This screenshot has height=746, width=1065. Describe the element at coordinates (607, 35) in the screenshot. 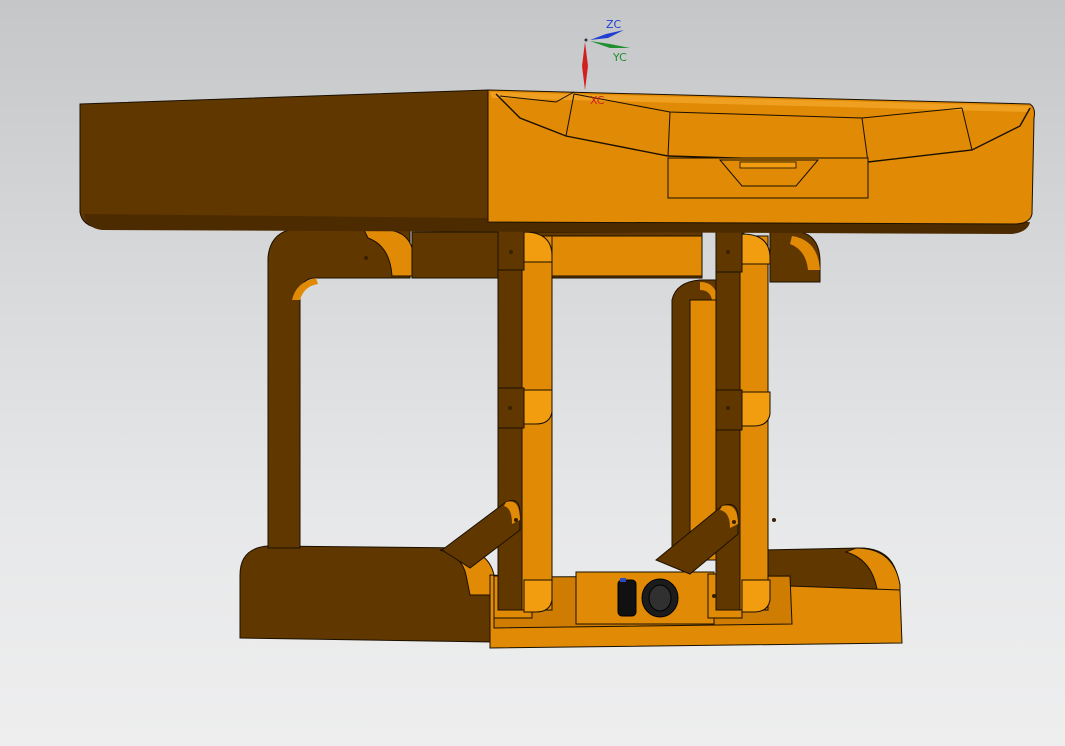

I see `z-axis-icon` at that location.